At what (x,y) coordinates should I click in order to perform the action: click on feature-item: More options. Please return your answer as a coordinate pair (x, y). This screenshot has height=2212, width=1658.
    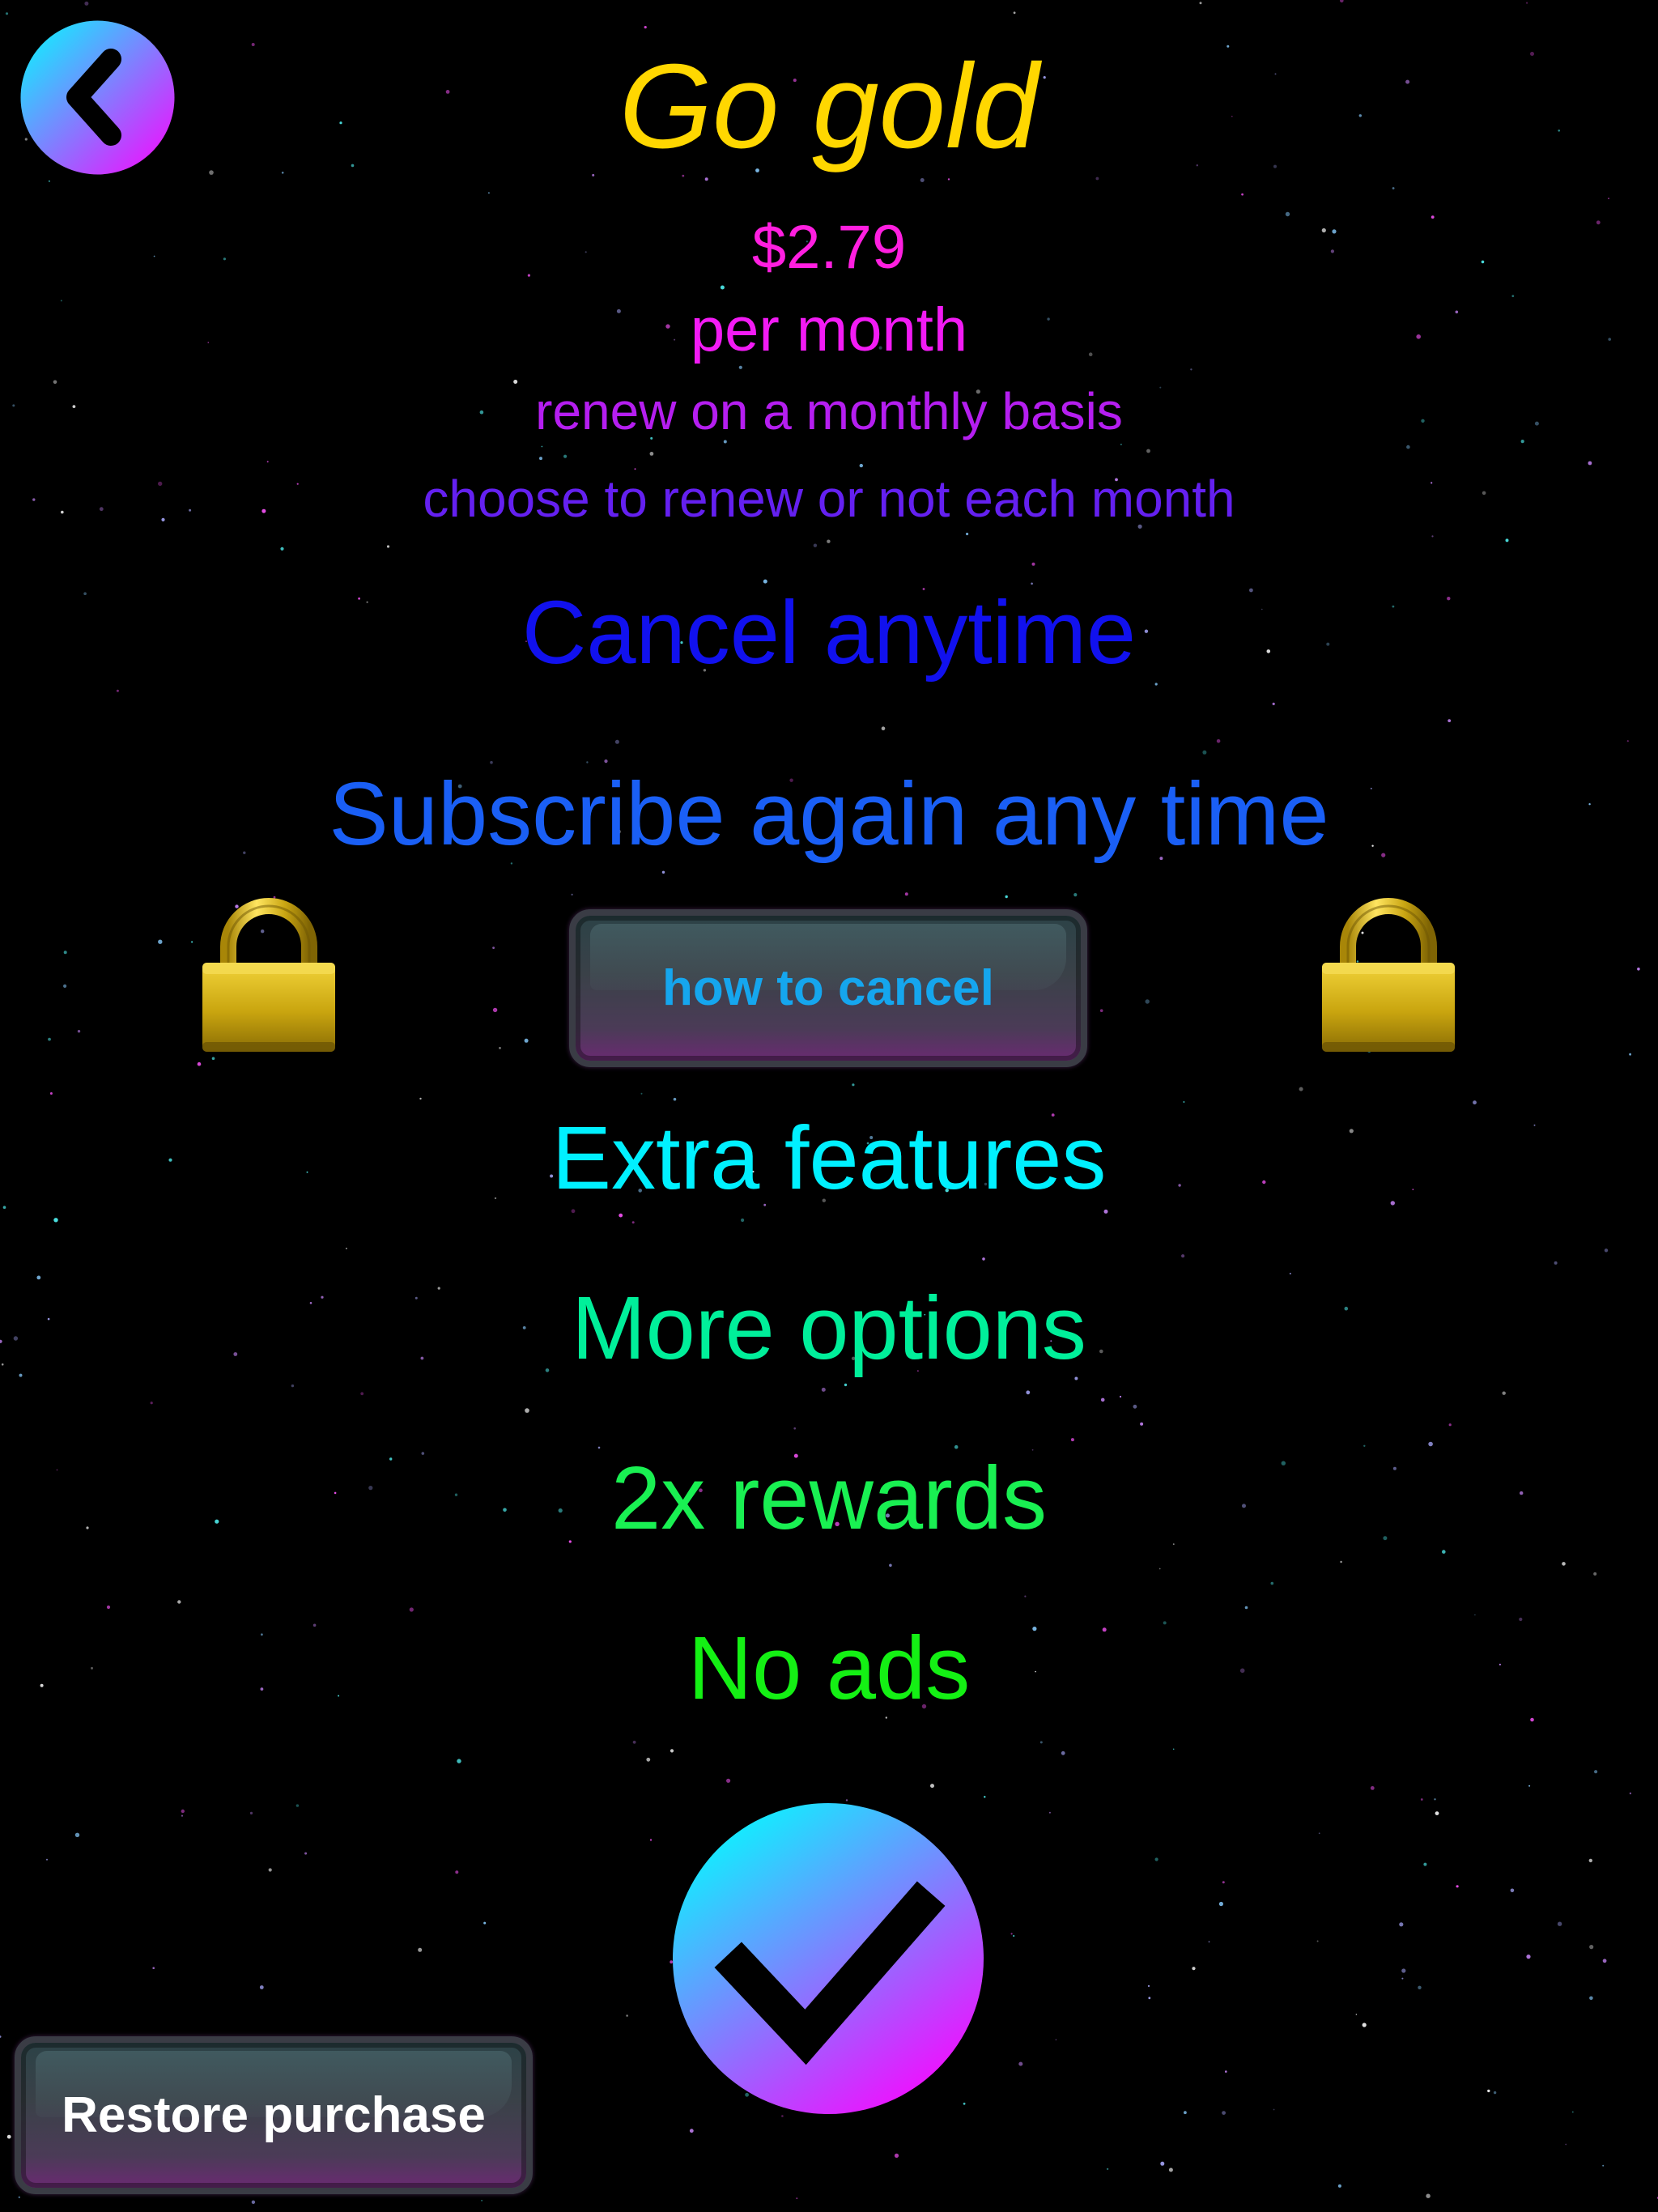
    Looking at the image, I should click on (829, 1328).